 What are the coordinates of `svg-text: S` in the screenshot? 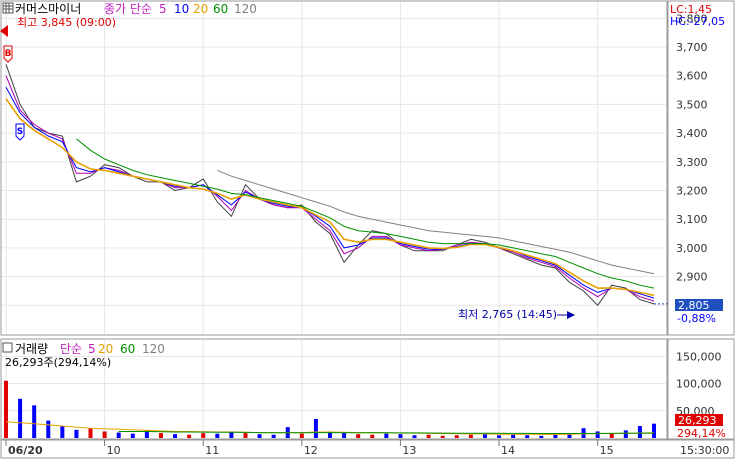 It's located at (20, 132).